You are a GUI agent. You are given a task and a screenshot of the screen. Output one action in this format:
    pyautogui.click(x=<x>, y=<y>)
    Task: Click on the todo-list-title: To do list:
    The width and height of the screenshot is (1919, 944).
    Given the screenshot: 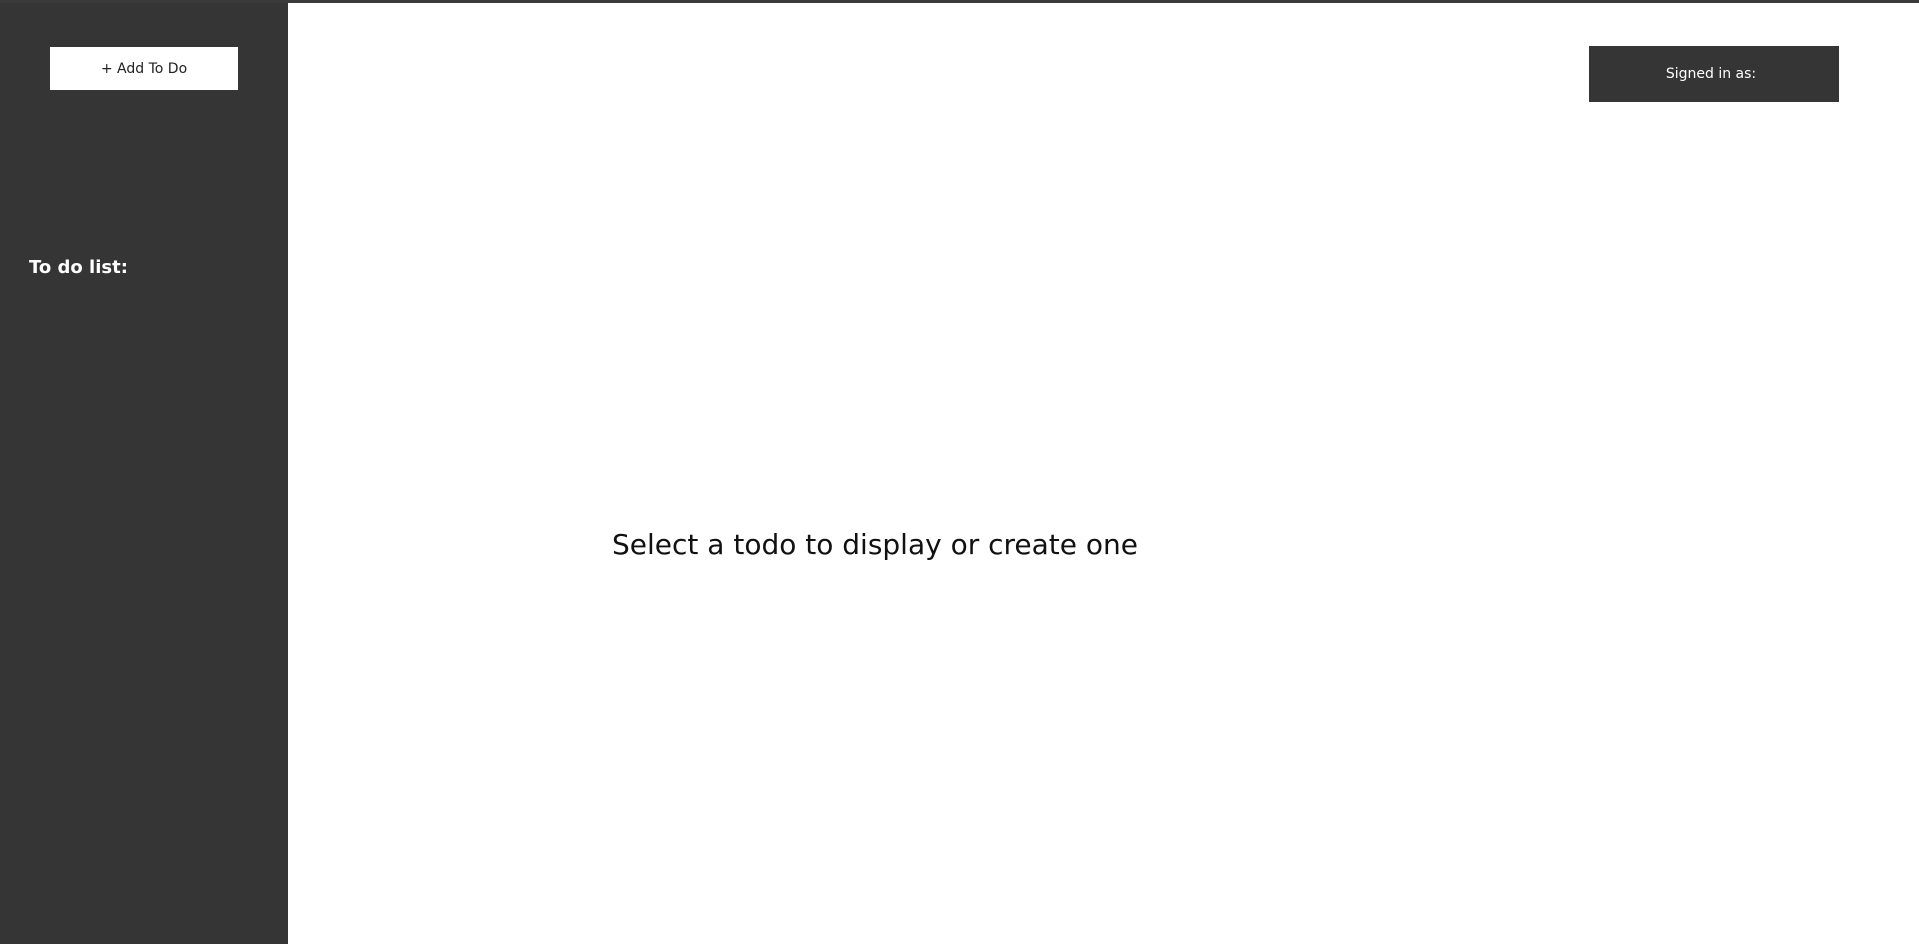 What is the action you would take?
    pyautogui.click(x=78, y=267)
    